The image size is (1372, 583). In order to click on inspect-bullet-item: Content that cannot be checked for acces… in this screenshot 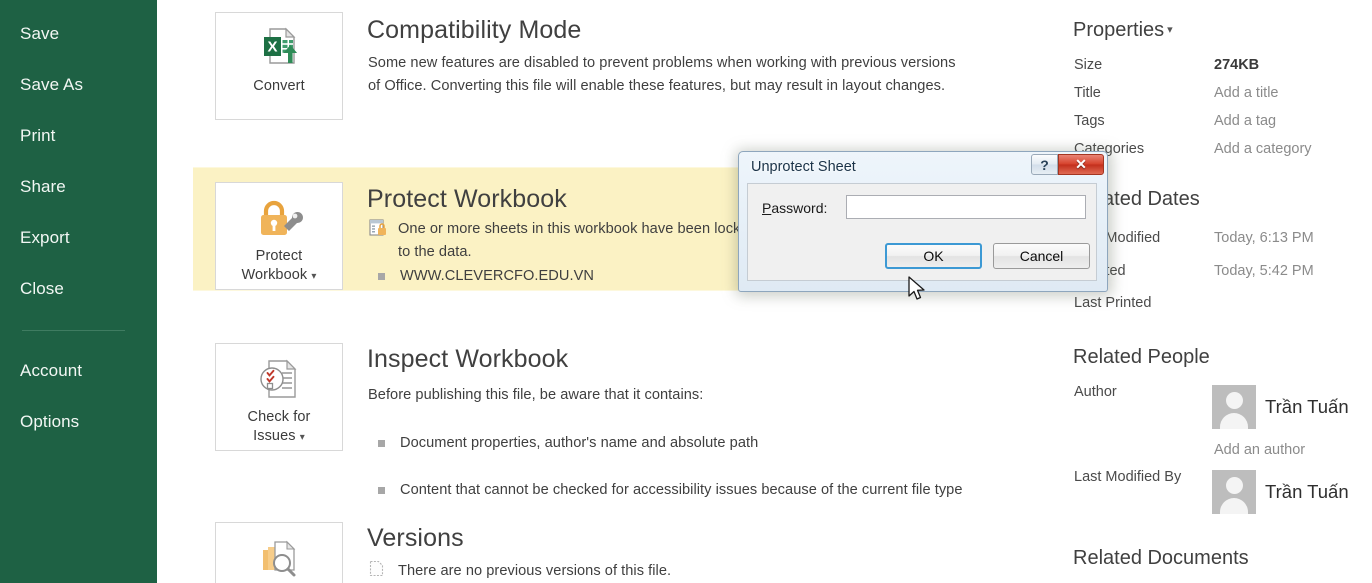, I will do `click(668, 490)`.